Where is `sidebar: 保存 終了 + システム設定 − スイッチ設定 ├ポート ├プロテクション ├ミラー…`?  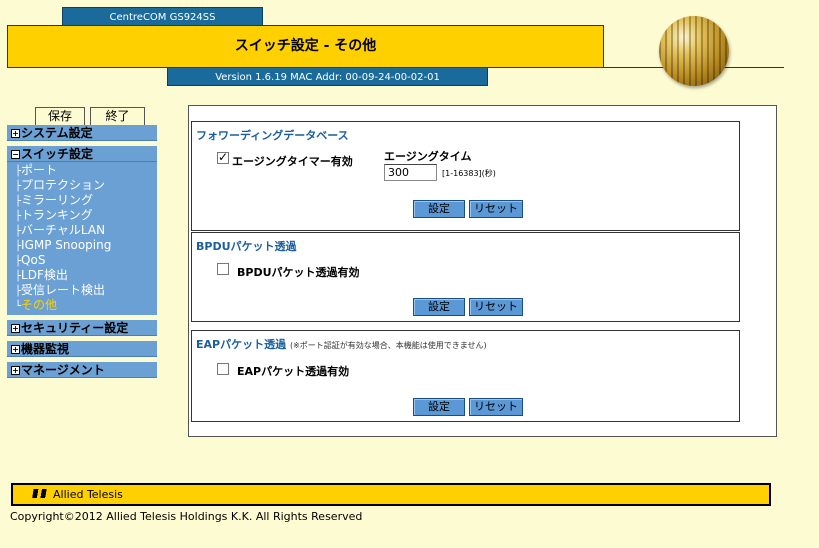
sidebar: 保存 終了 + システム設定 − スイッチ設定 ├ポート ├プロテクション ├ミラー… is located at coordinates (82, 242).